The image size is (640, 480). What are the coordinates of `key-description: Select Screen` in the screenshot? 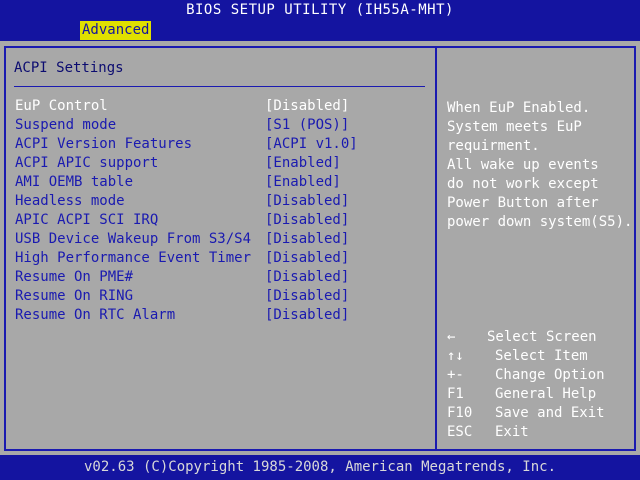 It's located at (542, 337).